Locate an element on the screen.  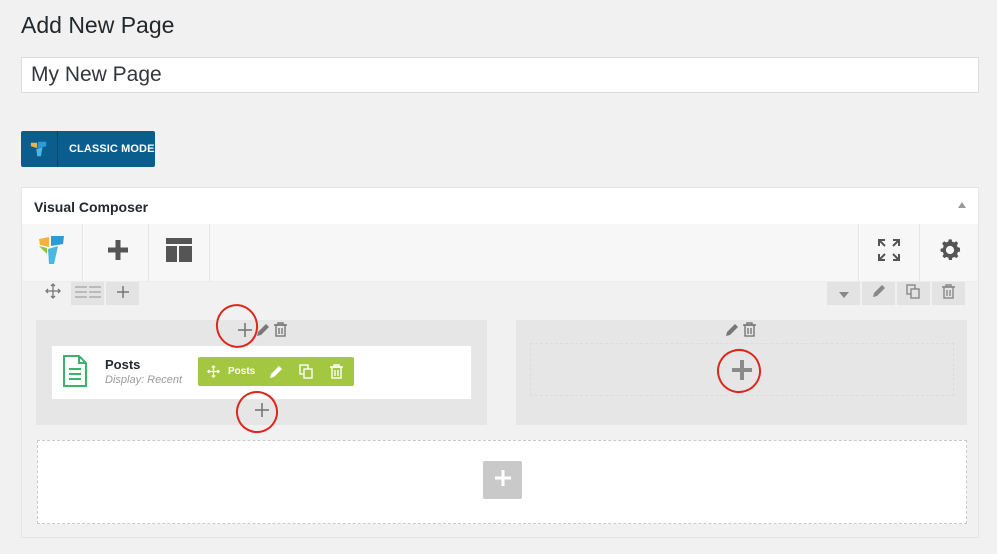
column-2-edit-button is located at coordinates (732, 332).